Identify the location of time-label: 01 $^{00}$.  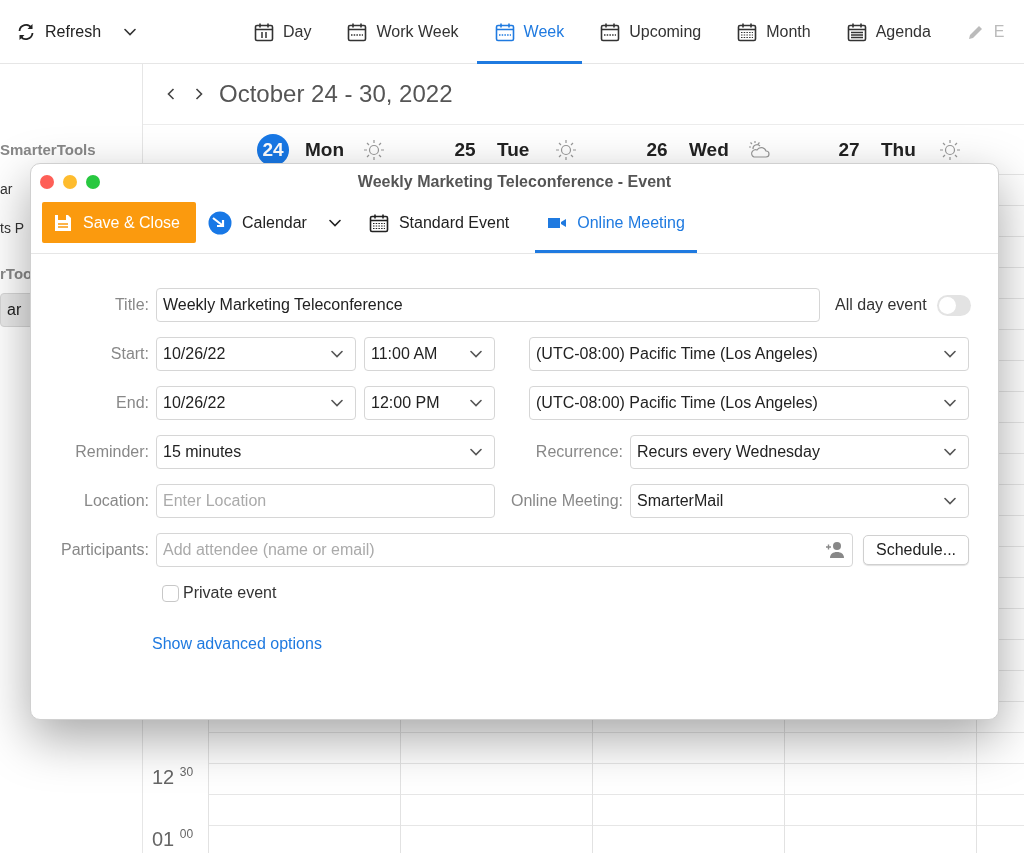
(173, 839).